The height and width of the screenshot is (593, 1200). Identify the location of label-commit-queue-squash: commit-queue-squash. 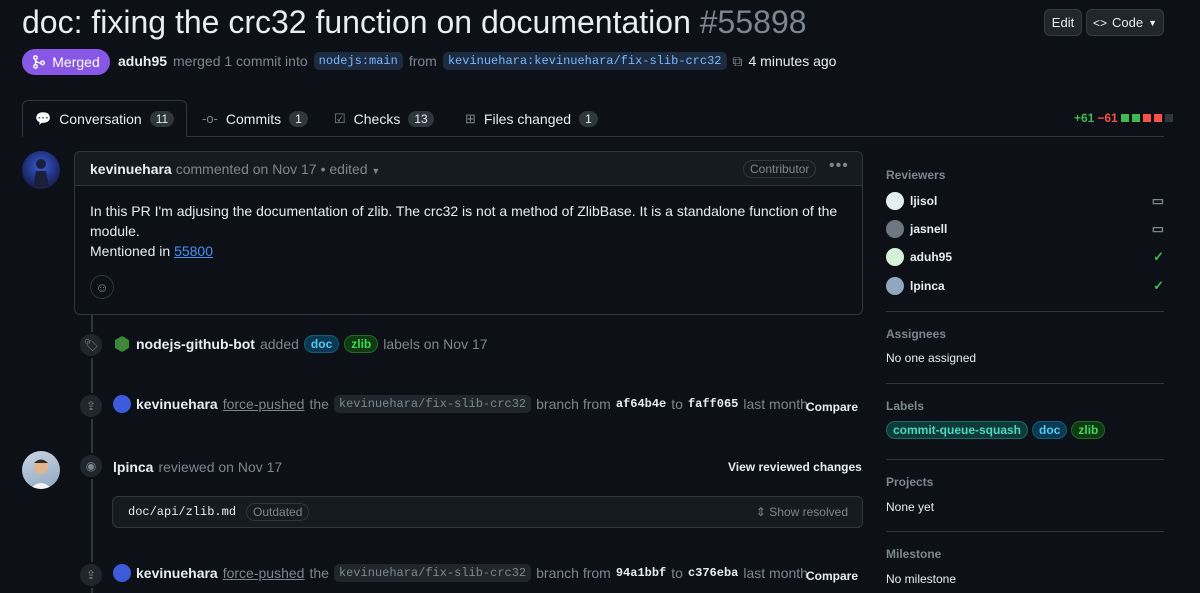
(957, 430).